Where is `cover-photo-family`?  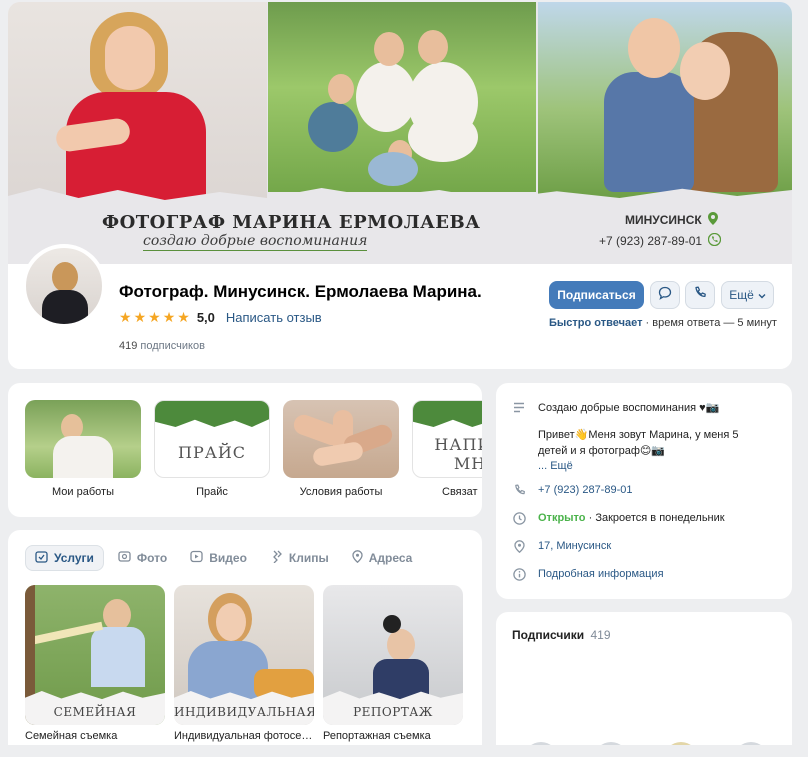
cover-photo-family is located at coordinates (402, 97).